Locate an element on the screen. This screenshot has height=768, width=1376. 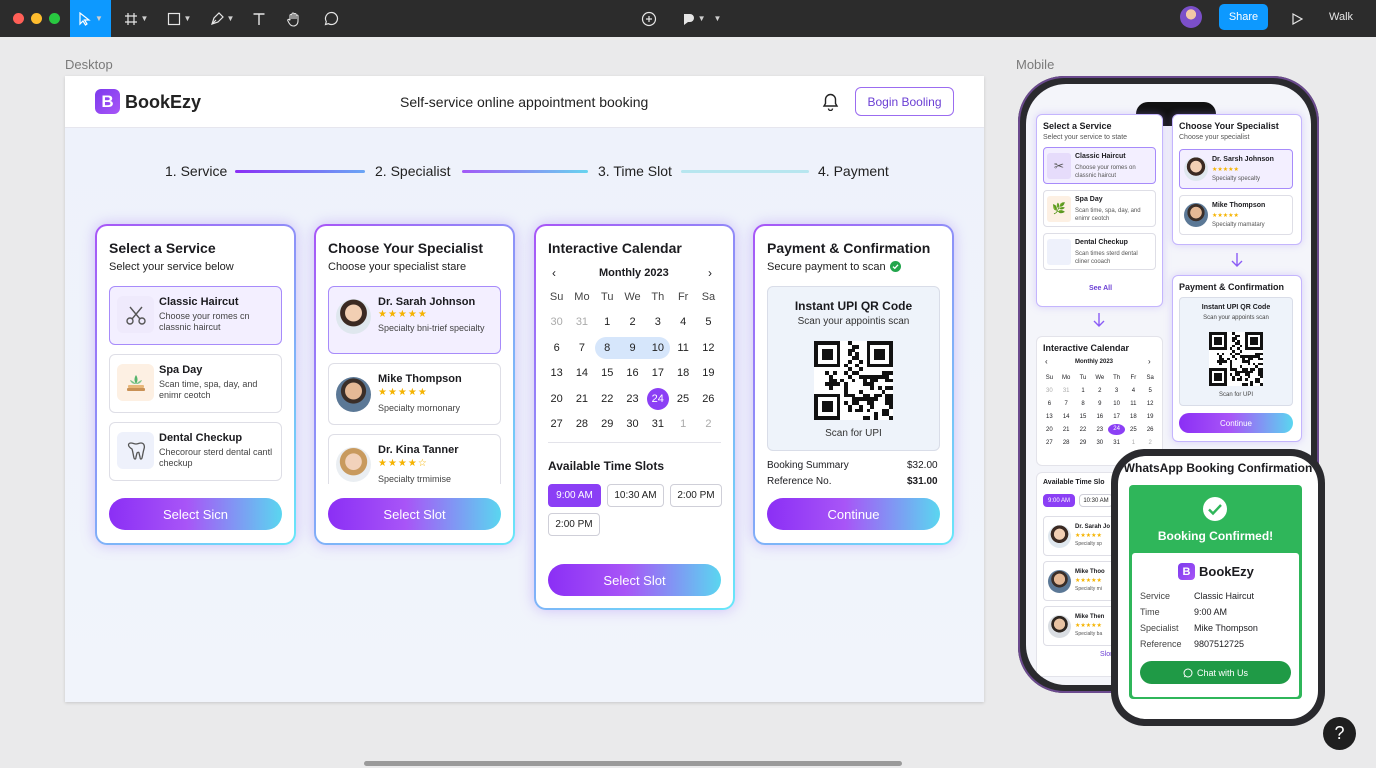
time-slot-option: 10:30 AM is located at coordinates (635, 495).